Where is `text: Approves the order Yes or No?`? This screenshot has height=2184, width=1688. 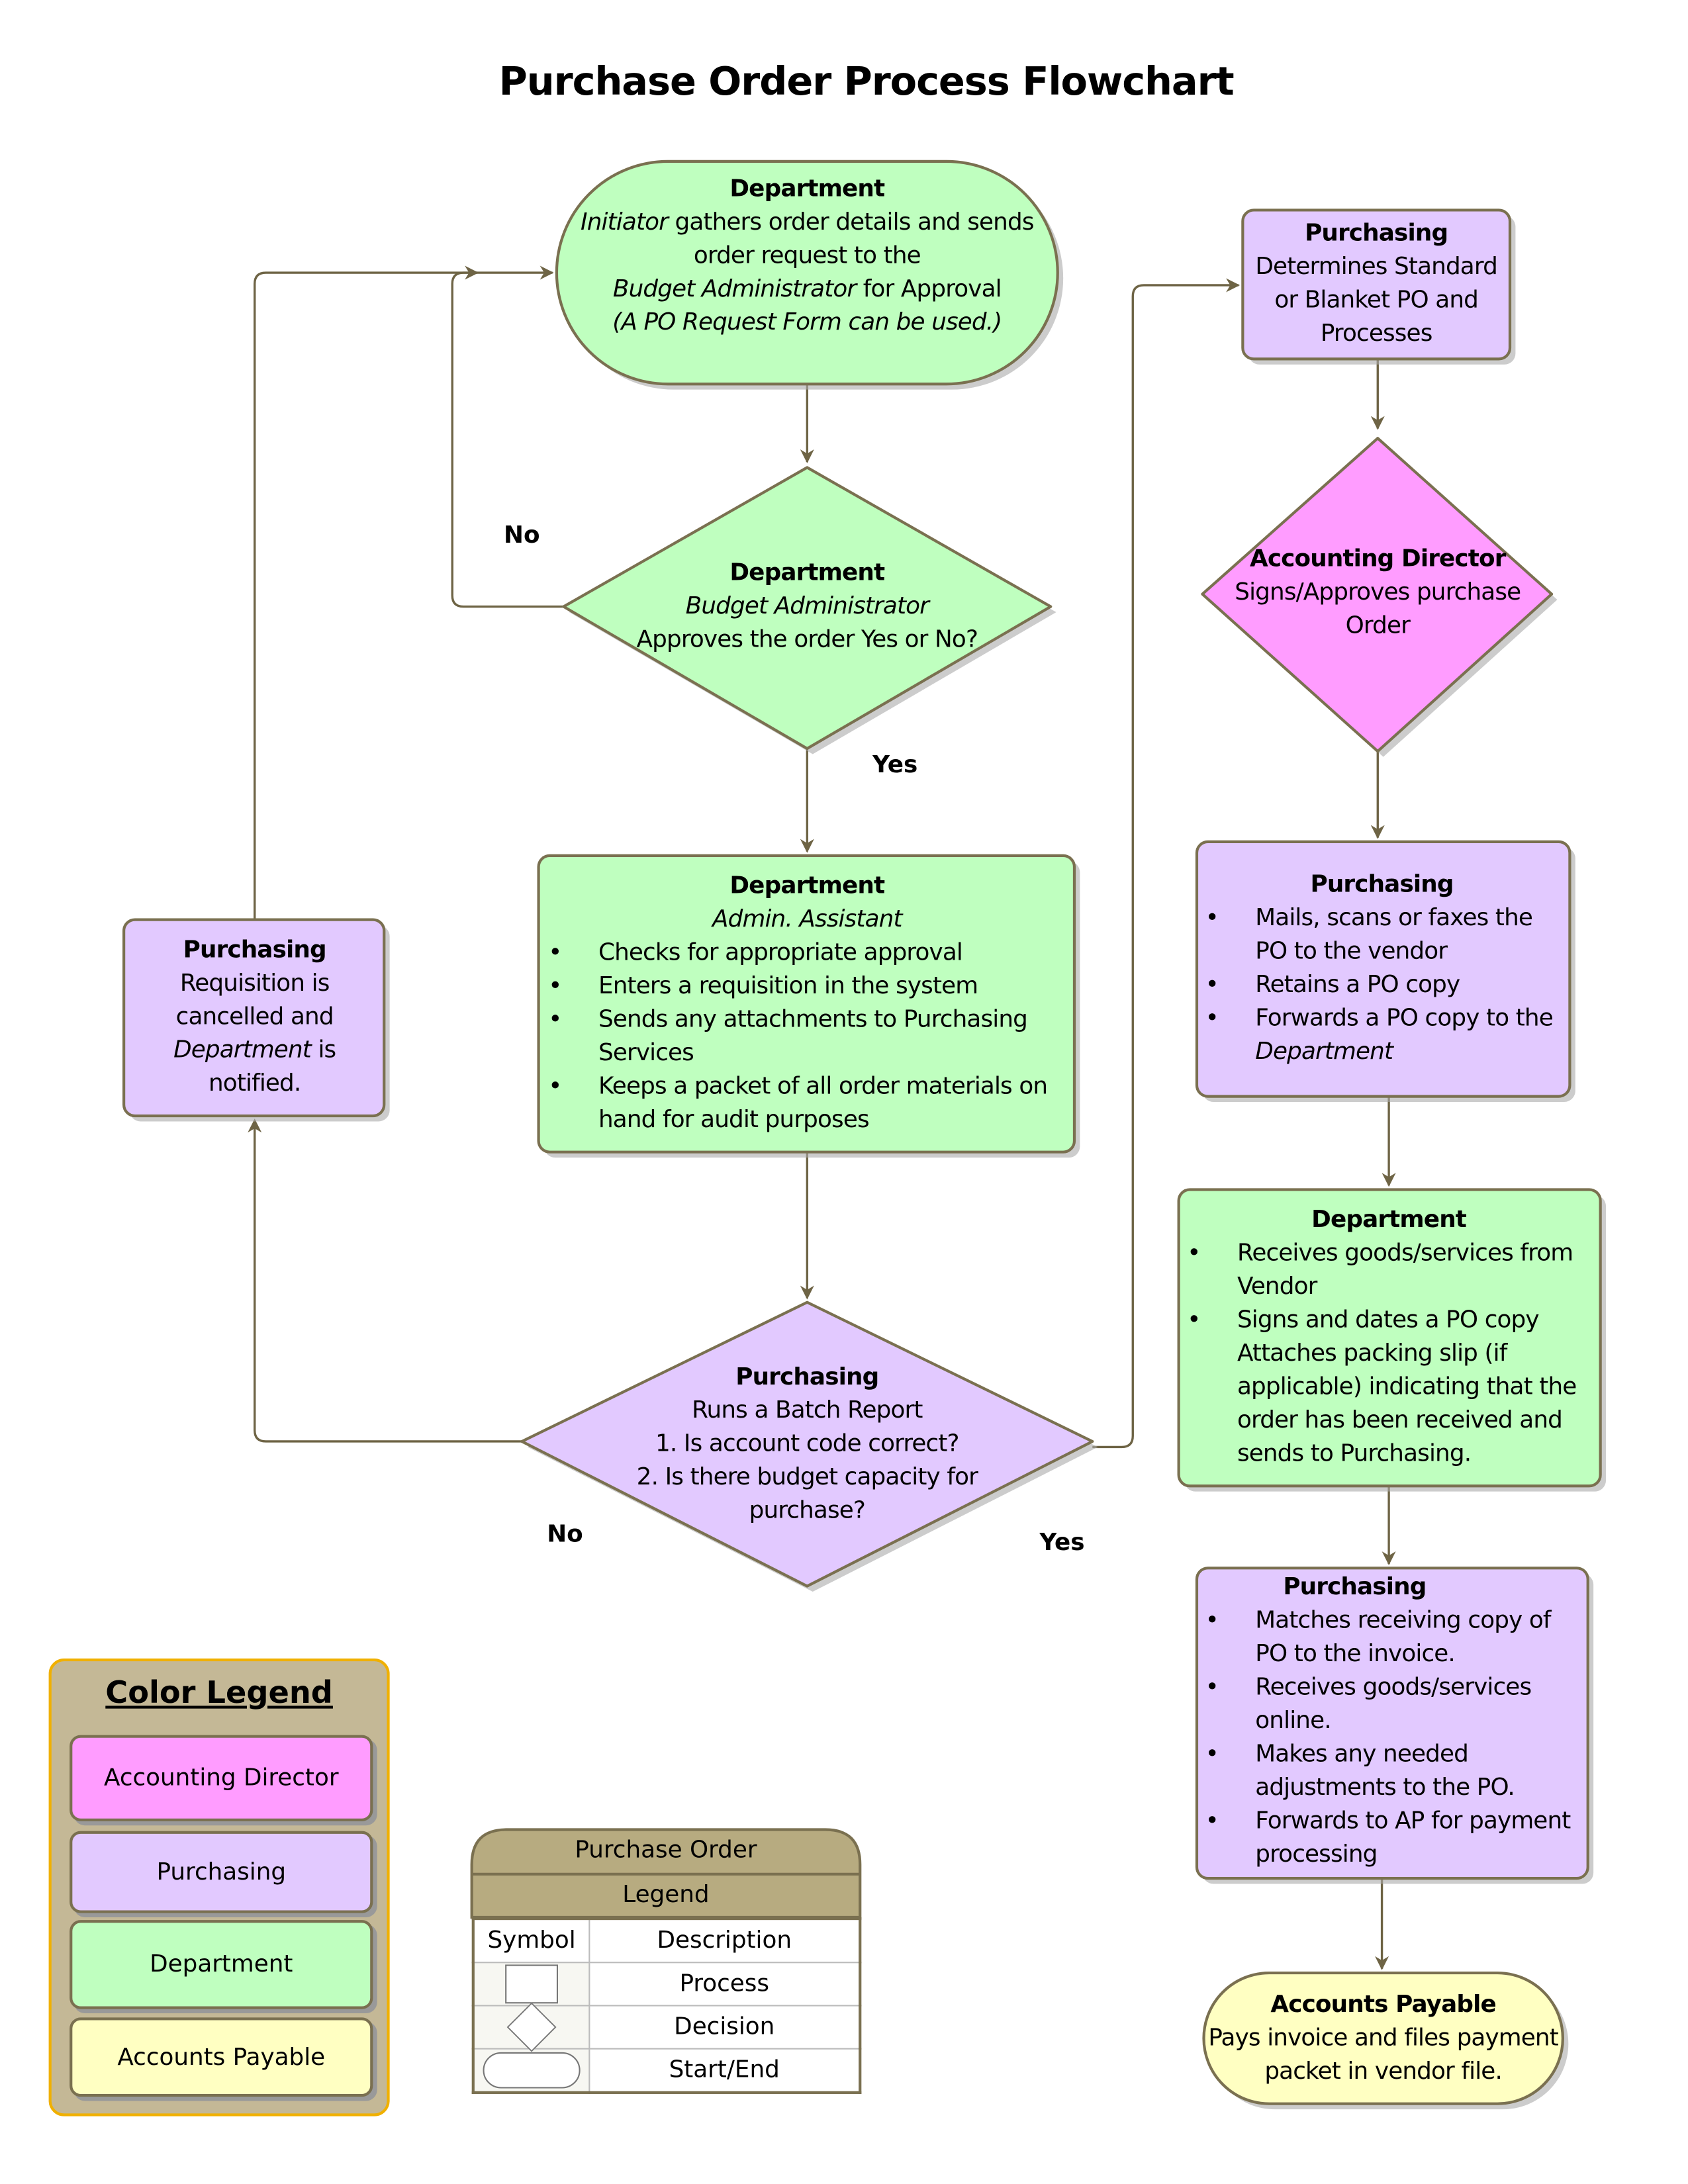
text: Approves the order Yes or No? is located at coordinates (807, 640).